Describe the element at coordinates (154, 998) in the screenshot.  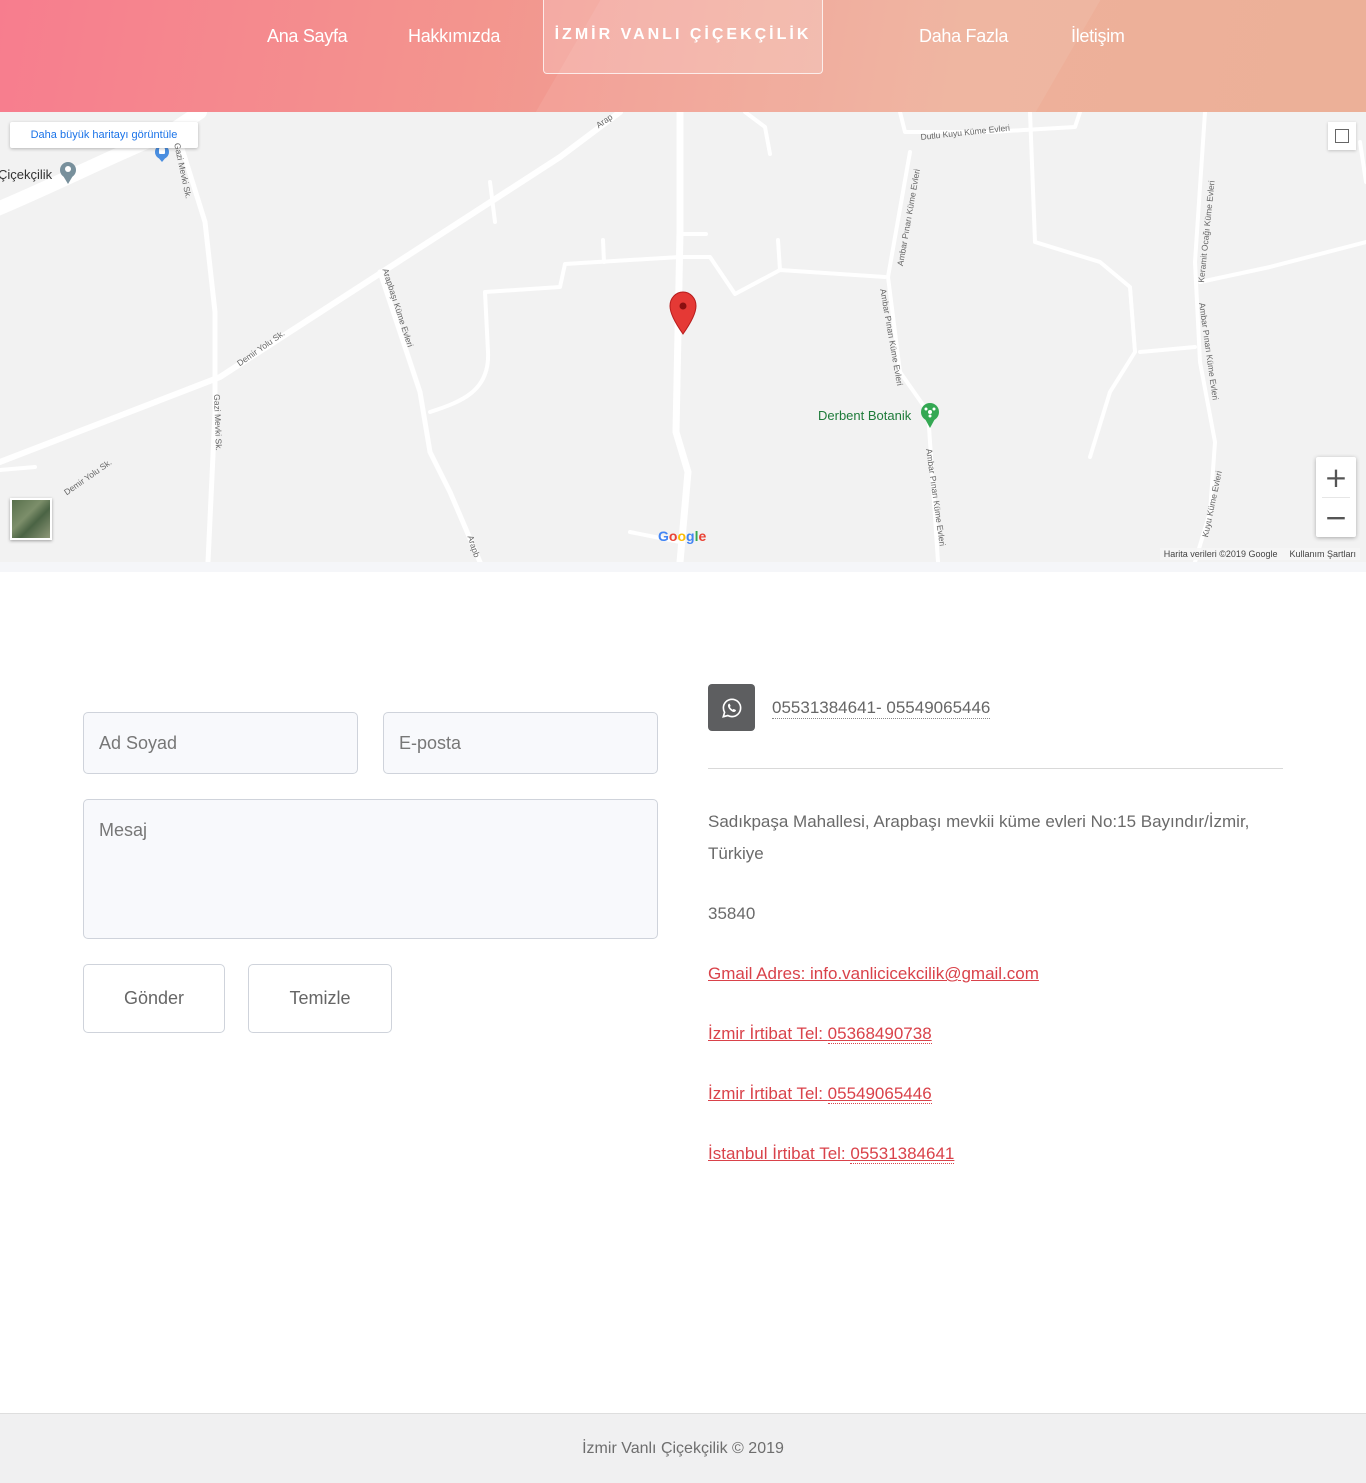
I see `submit-button: Gönder` at that location.